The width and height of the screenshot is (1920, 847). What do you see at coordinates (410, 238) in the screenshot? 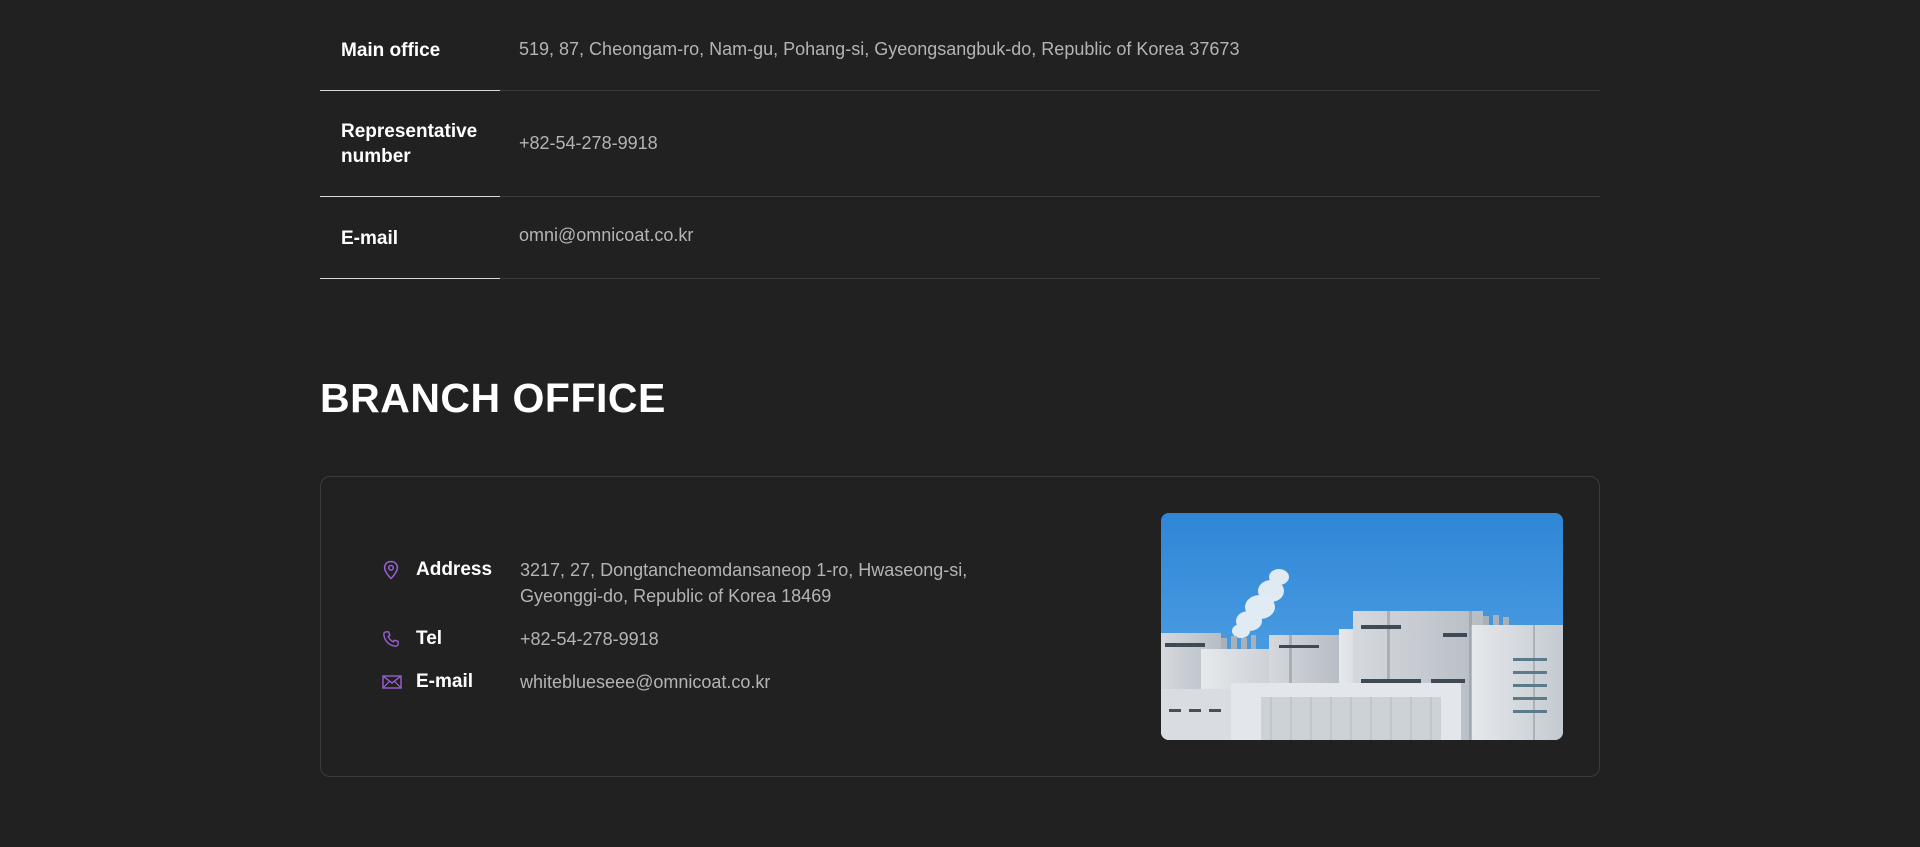
I see `row-label: E-mail` at bounding box center [410, 238].